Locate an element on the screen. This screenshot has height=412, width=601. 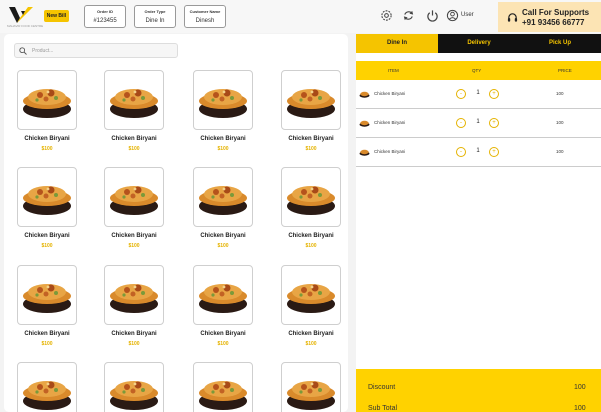
order-id-value: #123455 is located at coordinates (105, 21).